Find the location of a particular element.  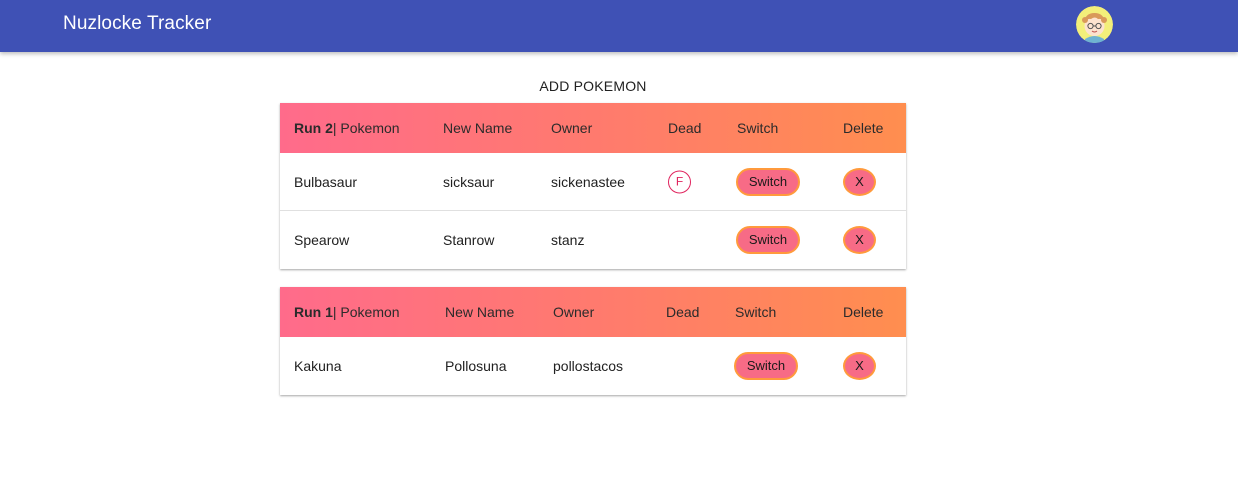

header-pokemon: Run 2| Pokemon is located at coordinates (347, 128).